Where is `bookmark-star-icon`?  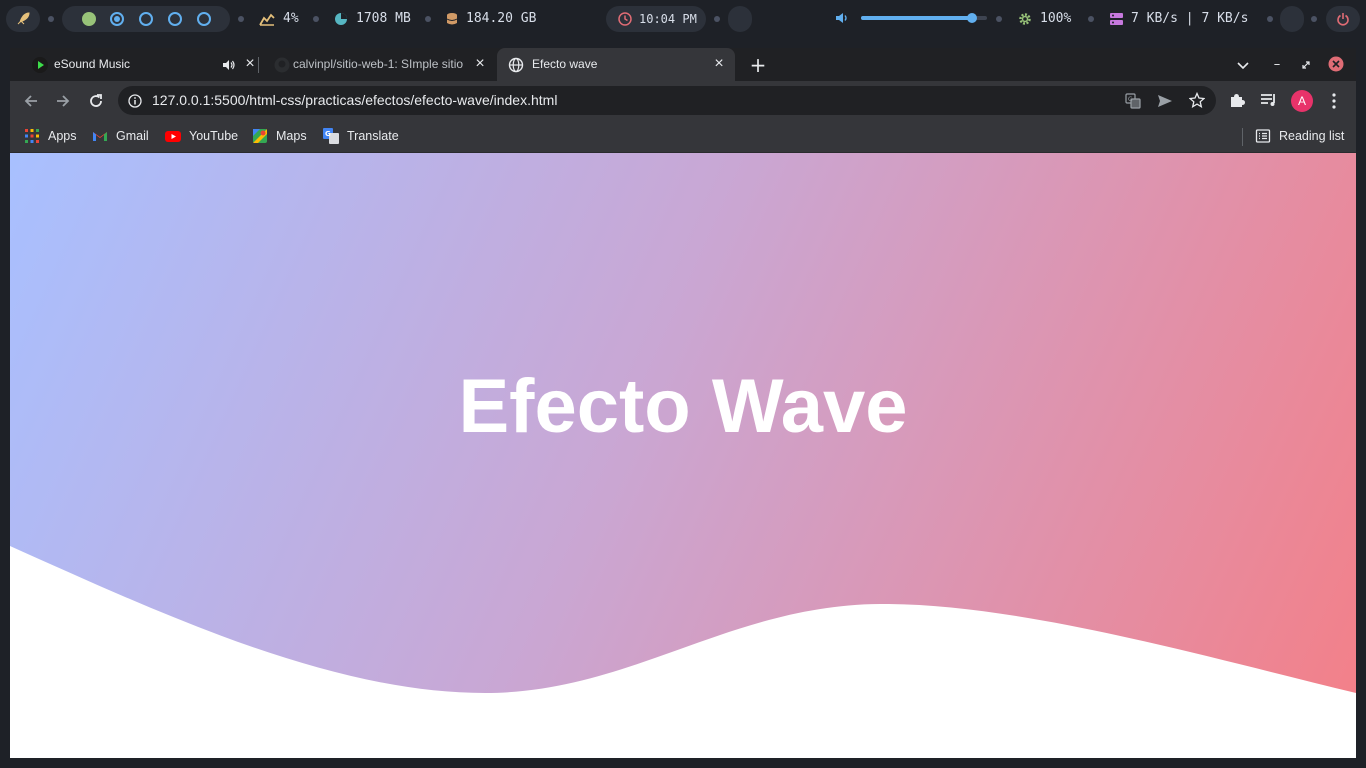 bookmark-star-icon is located at coordinates (1197, 100).